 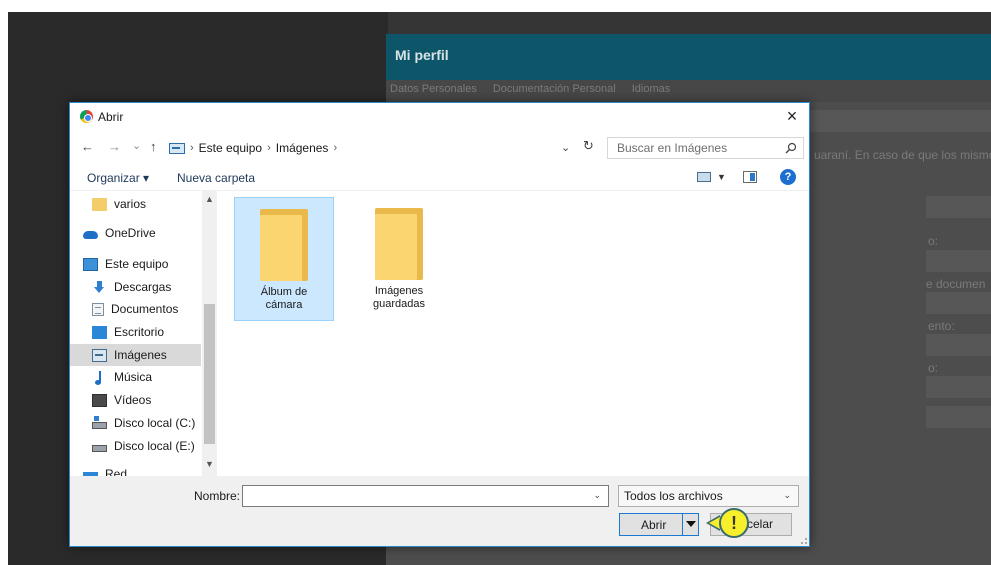 What do you see at coordinates (690, 524) in the screenshot?
I see `open-options-dropdown-icon` at bounding box center [690, 524].